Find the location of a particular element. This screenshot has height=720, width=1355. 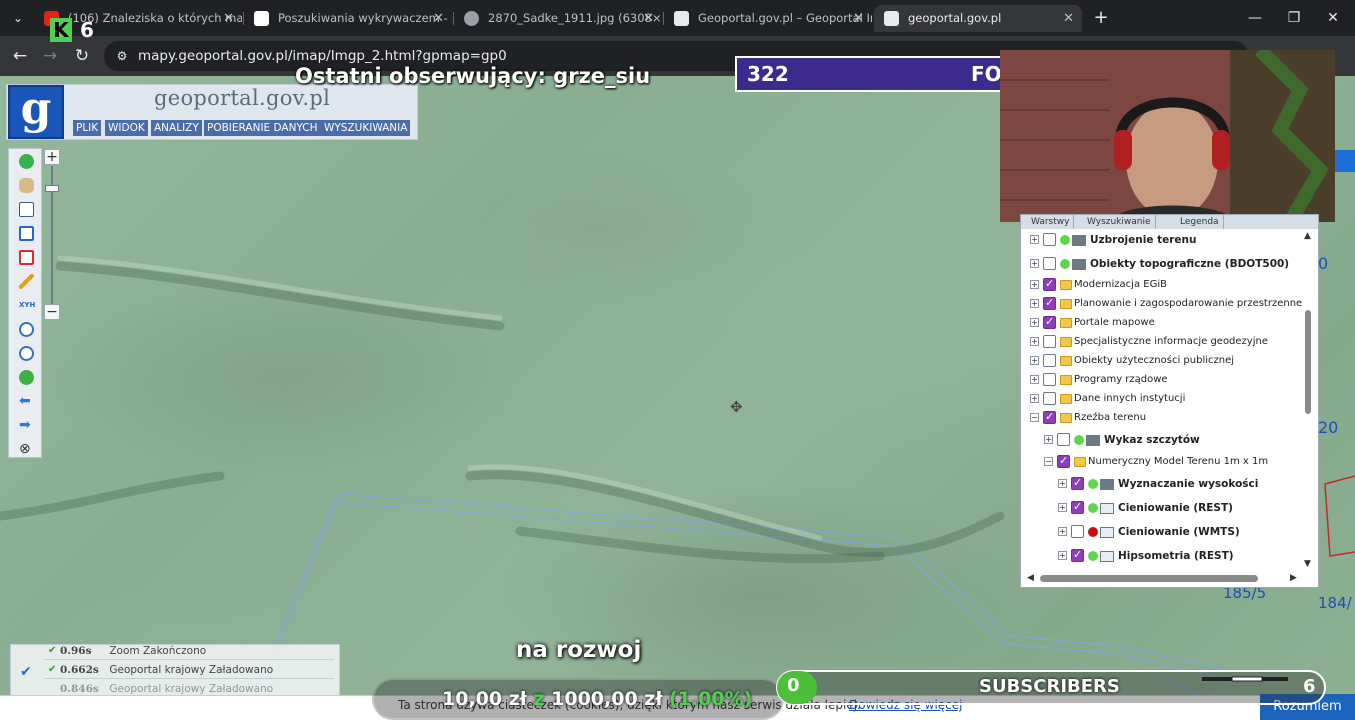

xyh-coordinates-icon: XYH is located at coordinates (27, 305).